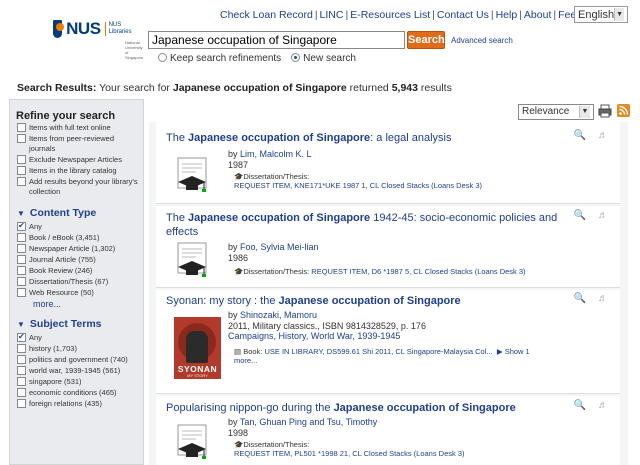  What do you see at coordinates (76, 128) in the screenshot?
I see `refine-option: Items with full text online` at bounding box center [76, 128].